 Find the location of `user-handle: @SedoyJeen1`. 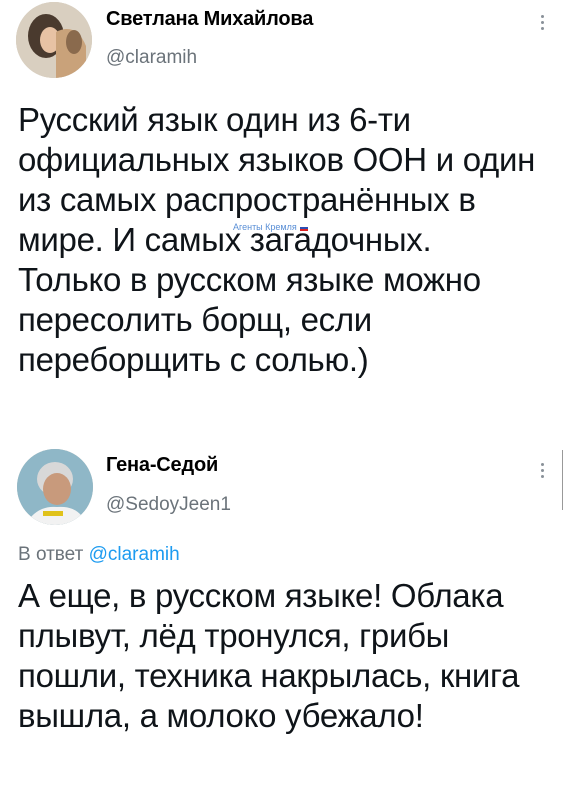

user-handle: @SedoyJeen1 is located at coordinates (168, 505).